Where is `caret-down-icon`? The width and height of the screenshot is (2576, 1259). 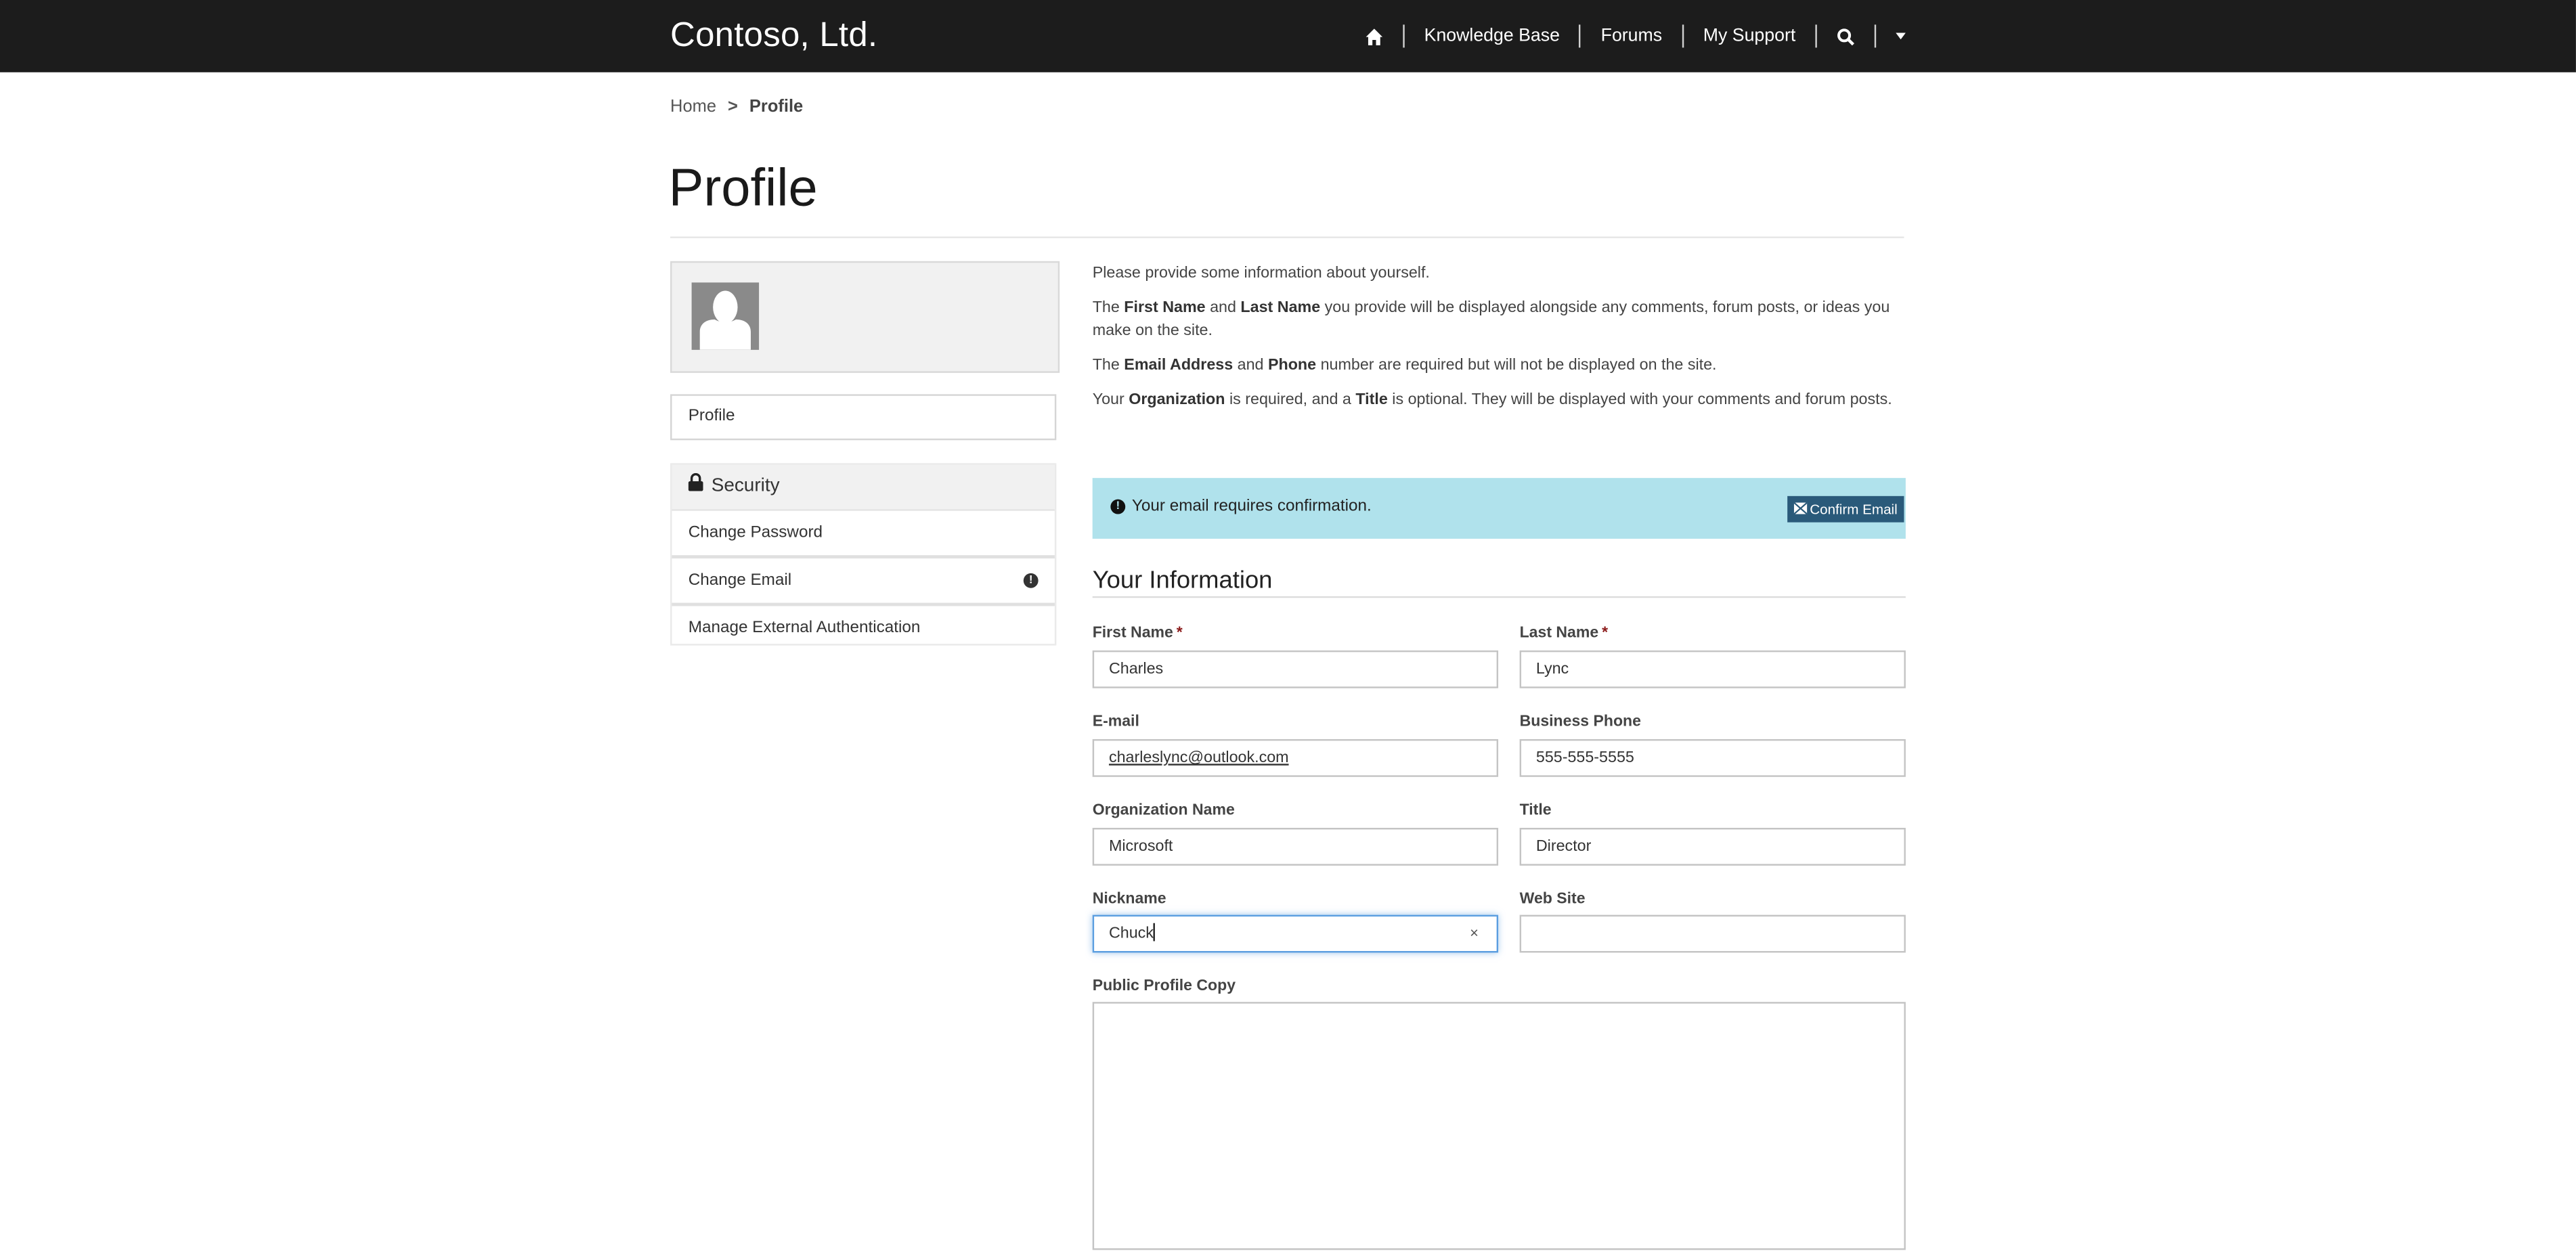
caret-down-icon is located at coordinates (1901, 36).